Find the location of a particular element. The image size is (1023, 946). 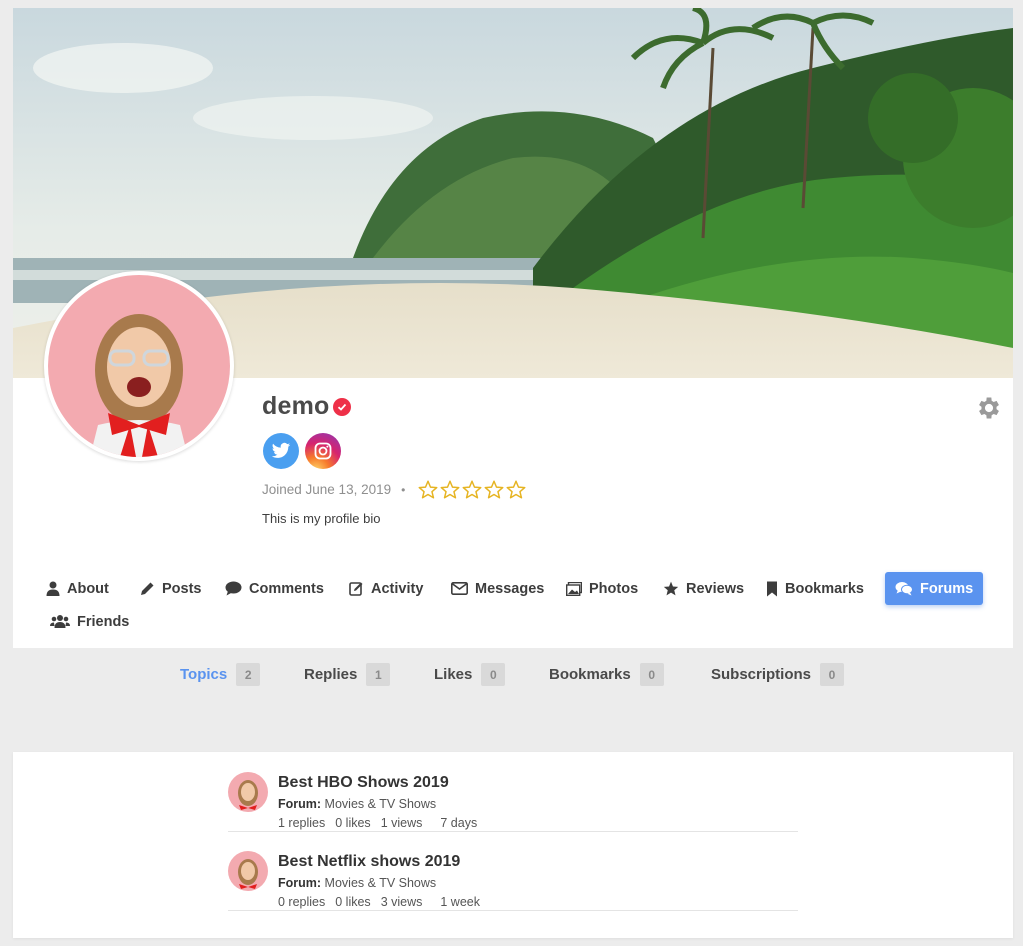

subtab-bookmarks: Bookmarks 0 is located at coordinates (606, 674).